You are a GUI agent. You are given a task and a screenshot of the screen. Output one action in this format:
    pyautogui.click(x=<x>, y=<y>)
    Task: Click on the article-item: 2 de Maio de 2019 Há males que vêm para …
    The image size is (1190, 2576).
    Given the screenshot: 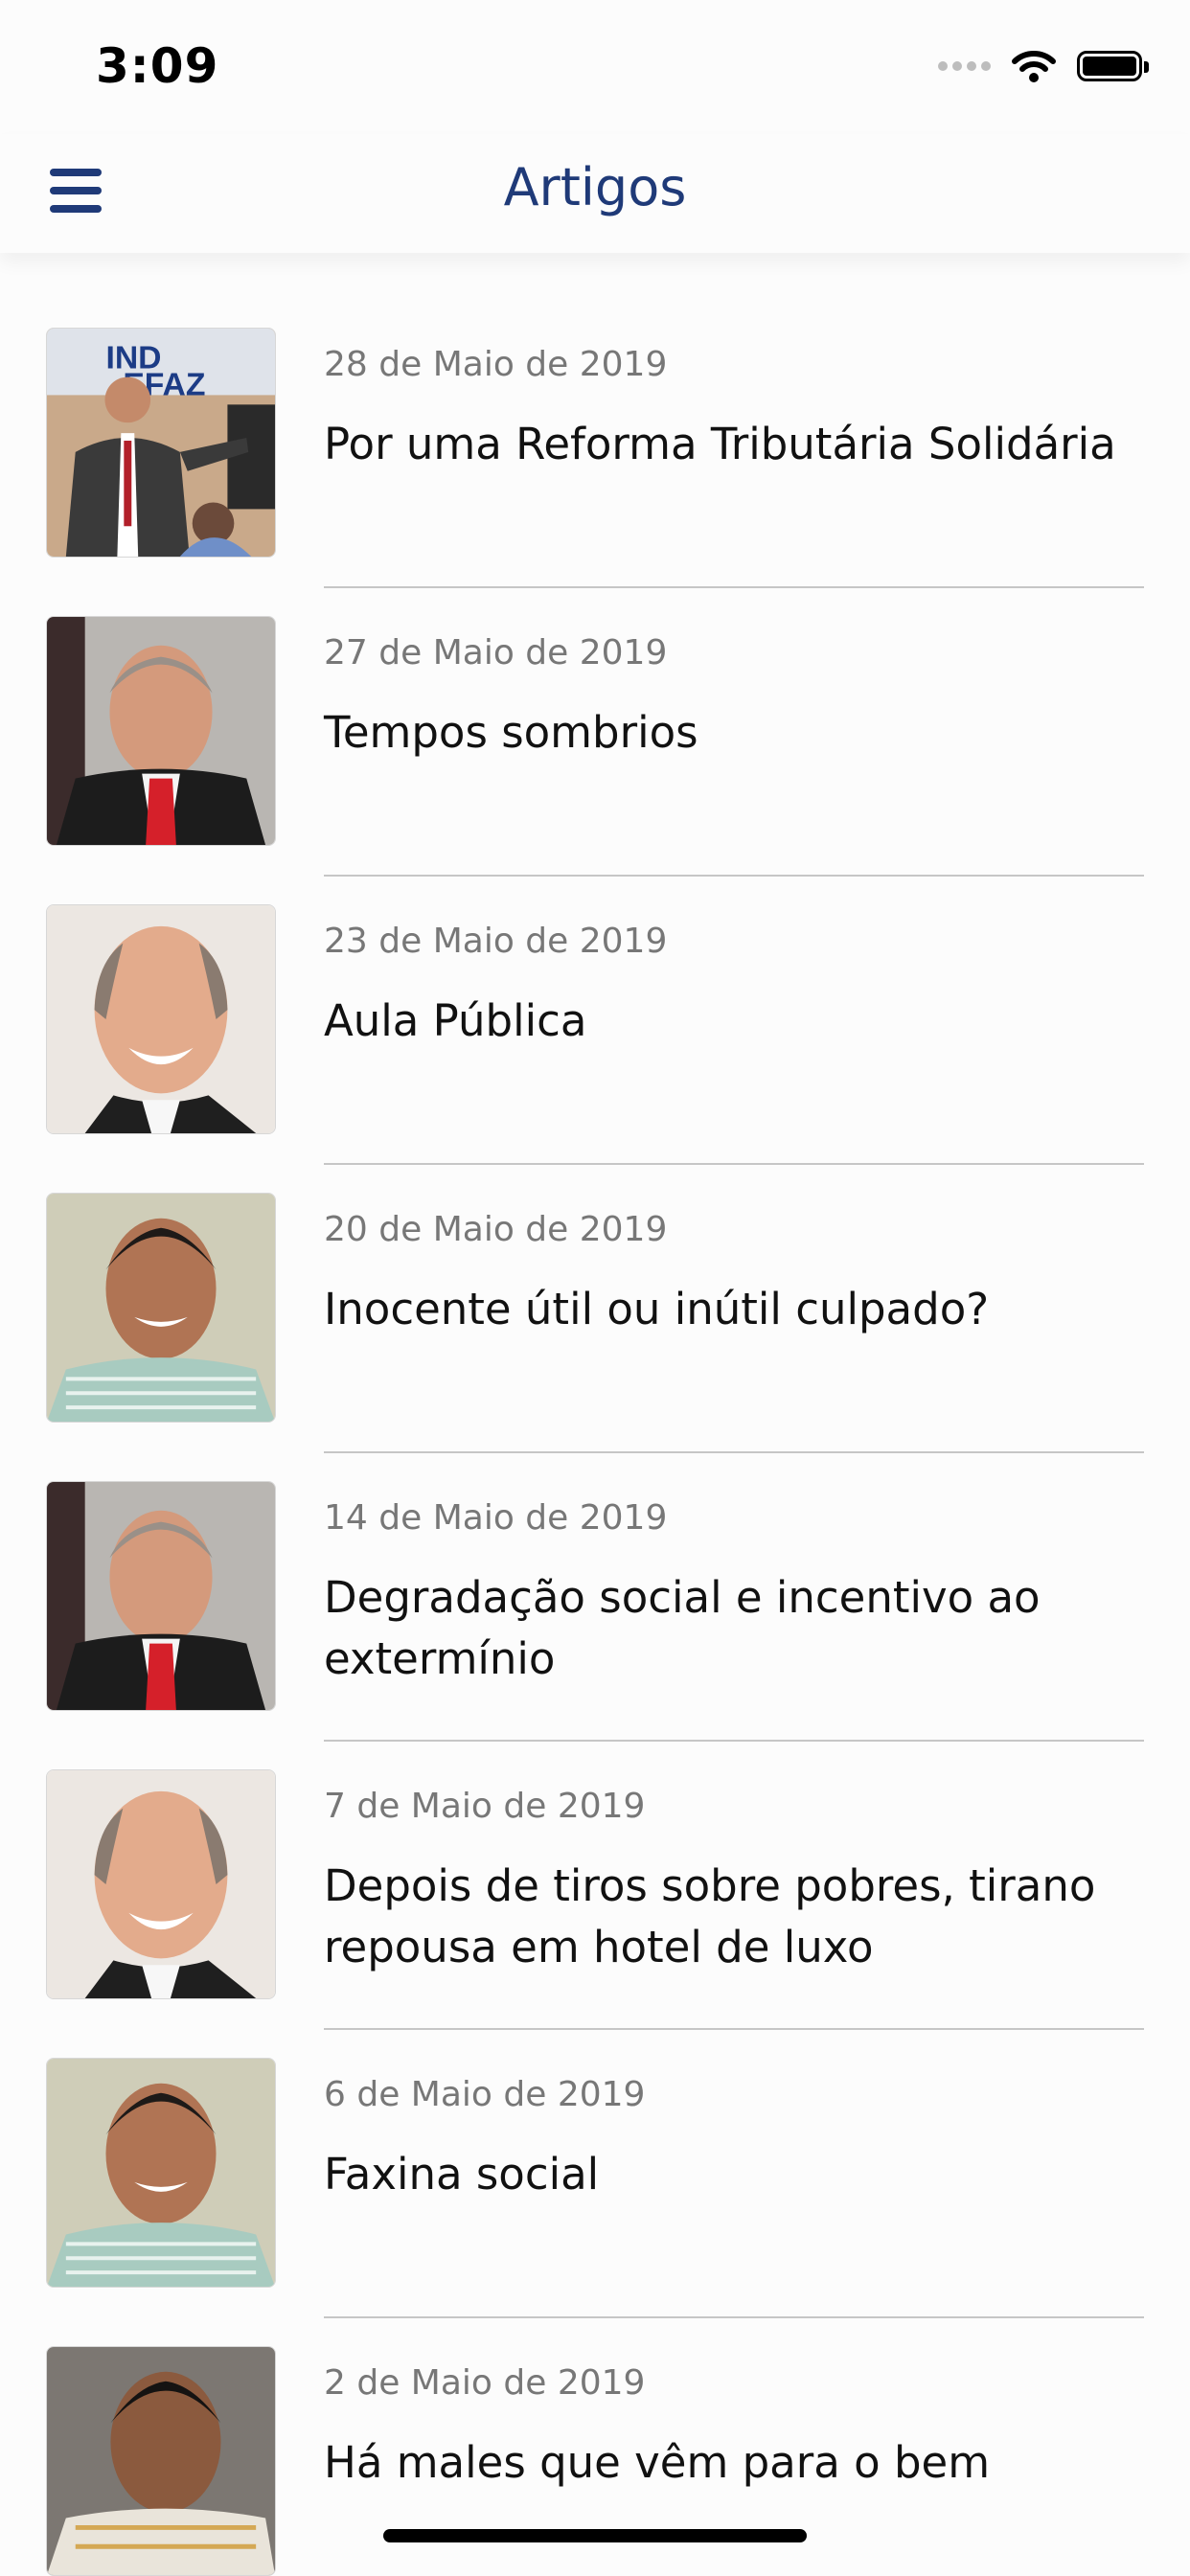 What is the action you would take?
    pyautogui.click(x=595, y=2423)
    